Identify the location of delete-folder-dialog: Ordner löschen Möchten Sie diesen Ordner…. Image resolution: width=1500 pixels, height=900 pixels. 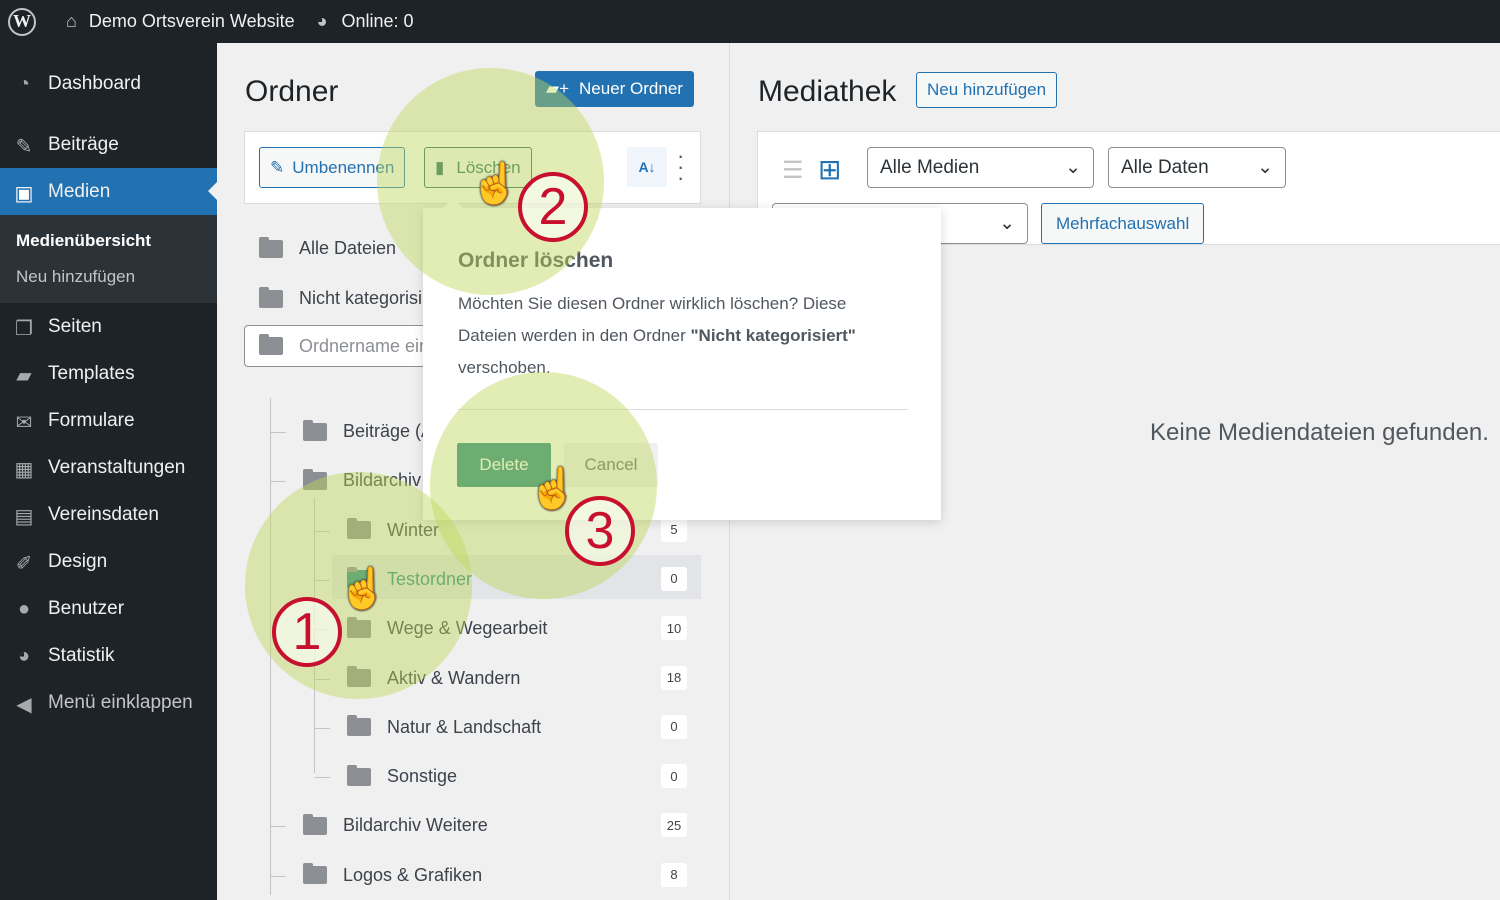
(682, 359).